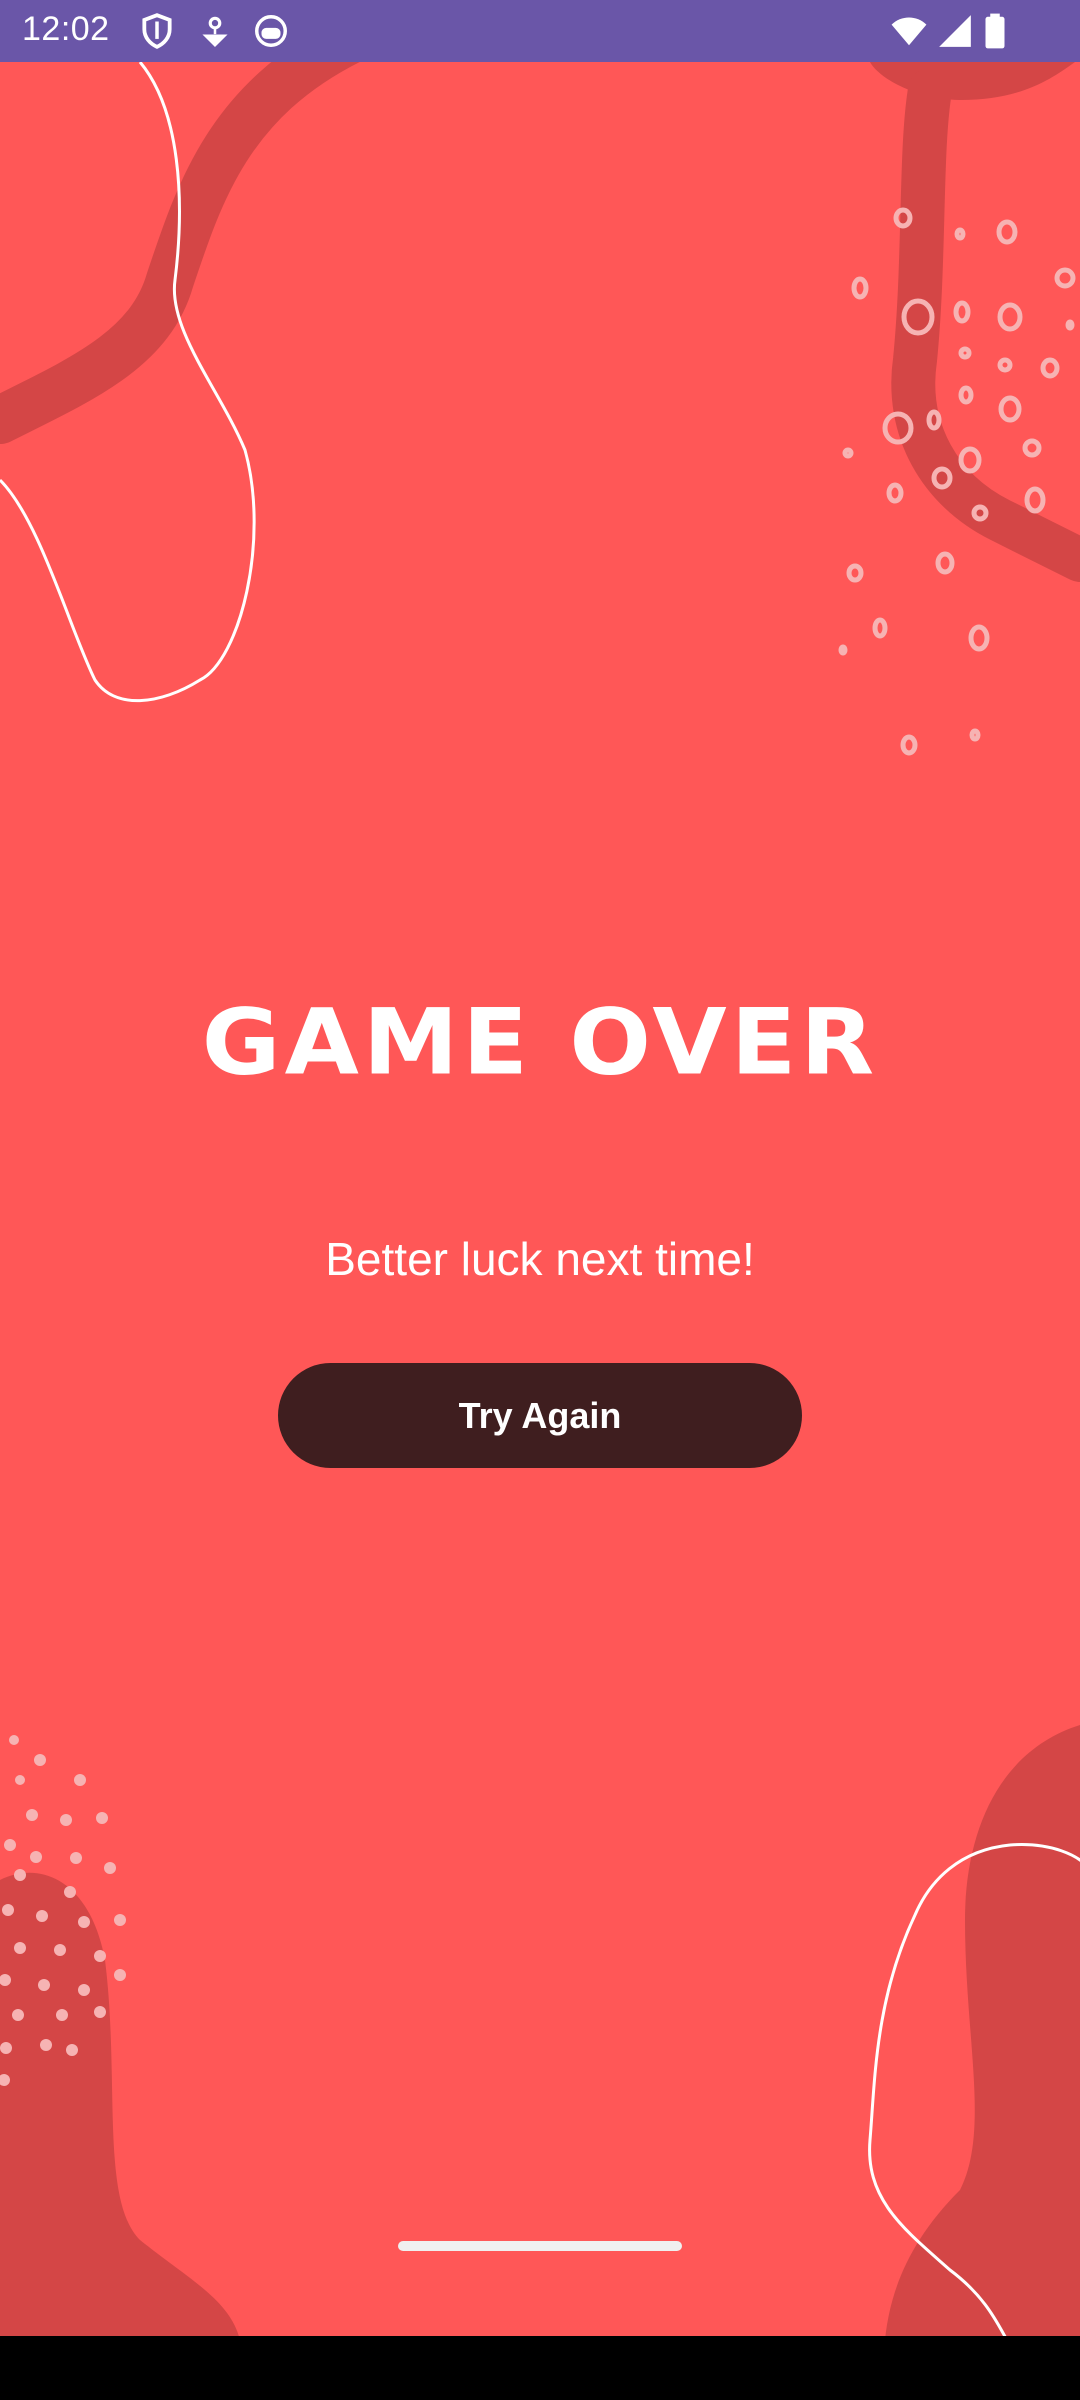 The height and width of the screenshot is (2400, 1080). What do you see at coordinates (215, 32) in the screenshot?
I see `location-pin-icon` at bounding box center [215, 32].